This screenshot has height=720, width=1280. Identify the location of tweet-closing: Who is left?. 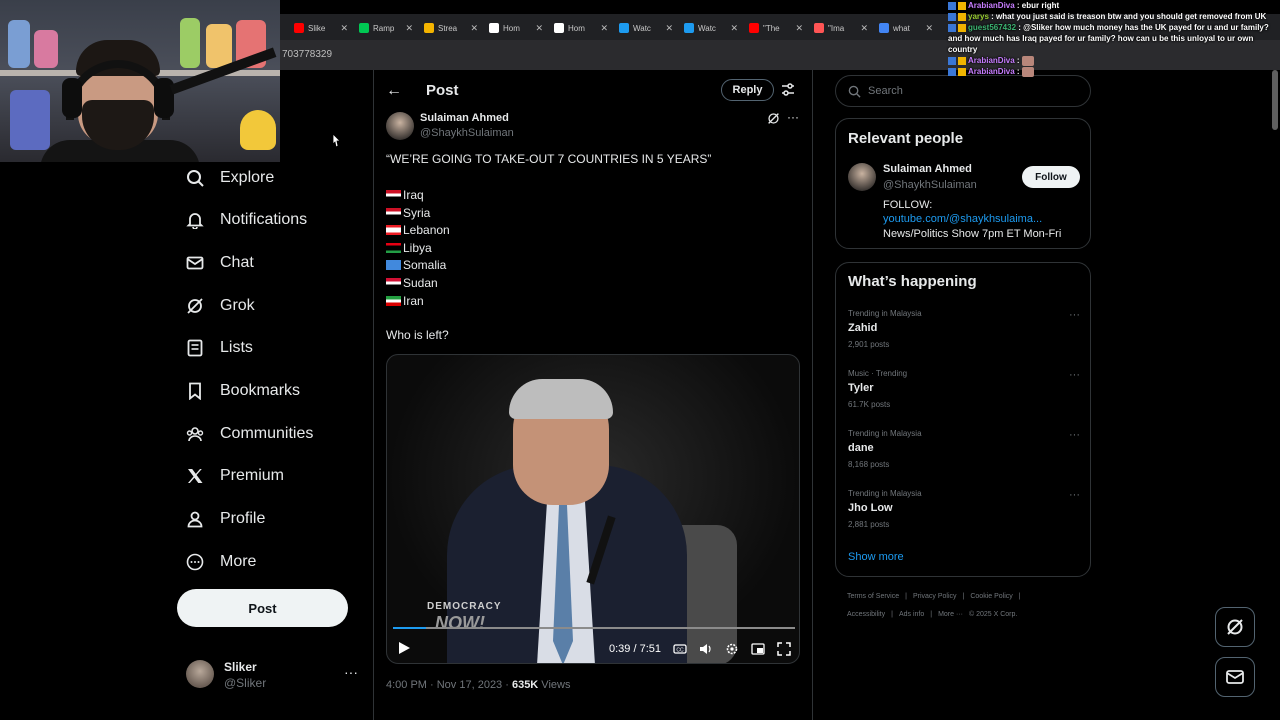
(417, 335).